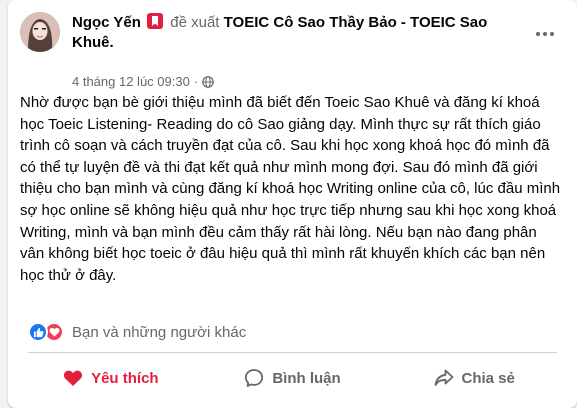  What do you see at coordinates (195, 22) in the screenshot?
I see `recommend-verb: đề xuất` at bounding box center [195, 22].